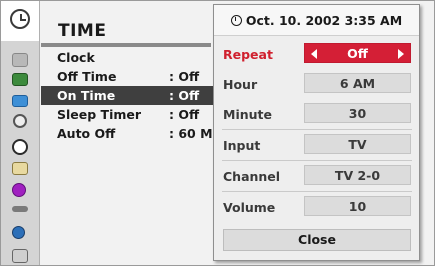 Image resolution: width=435 pixels, height=266 pixels. I want to click on popup-header: Oct. 10. 2002 3:35 AM, so click(316, 20).